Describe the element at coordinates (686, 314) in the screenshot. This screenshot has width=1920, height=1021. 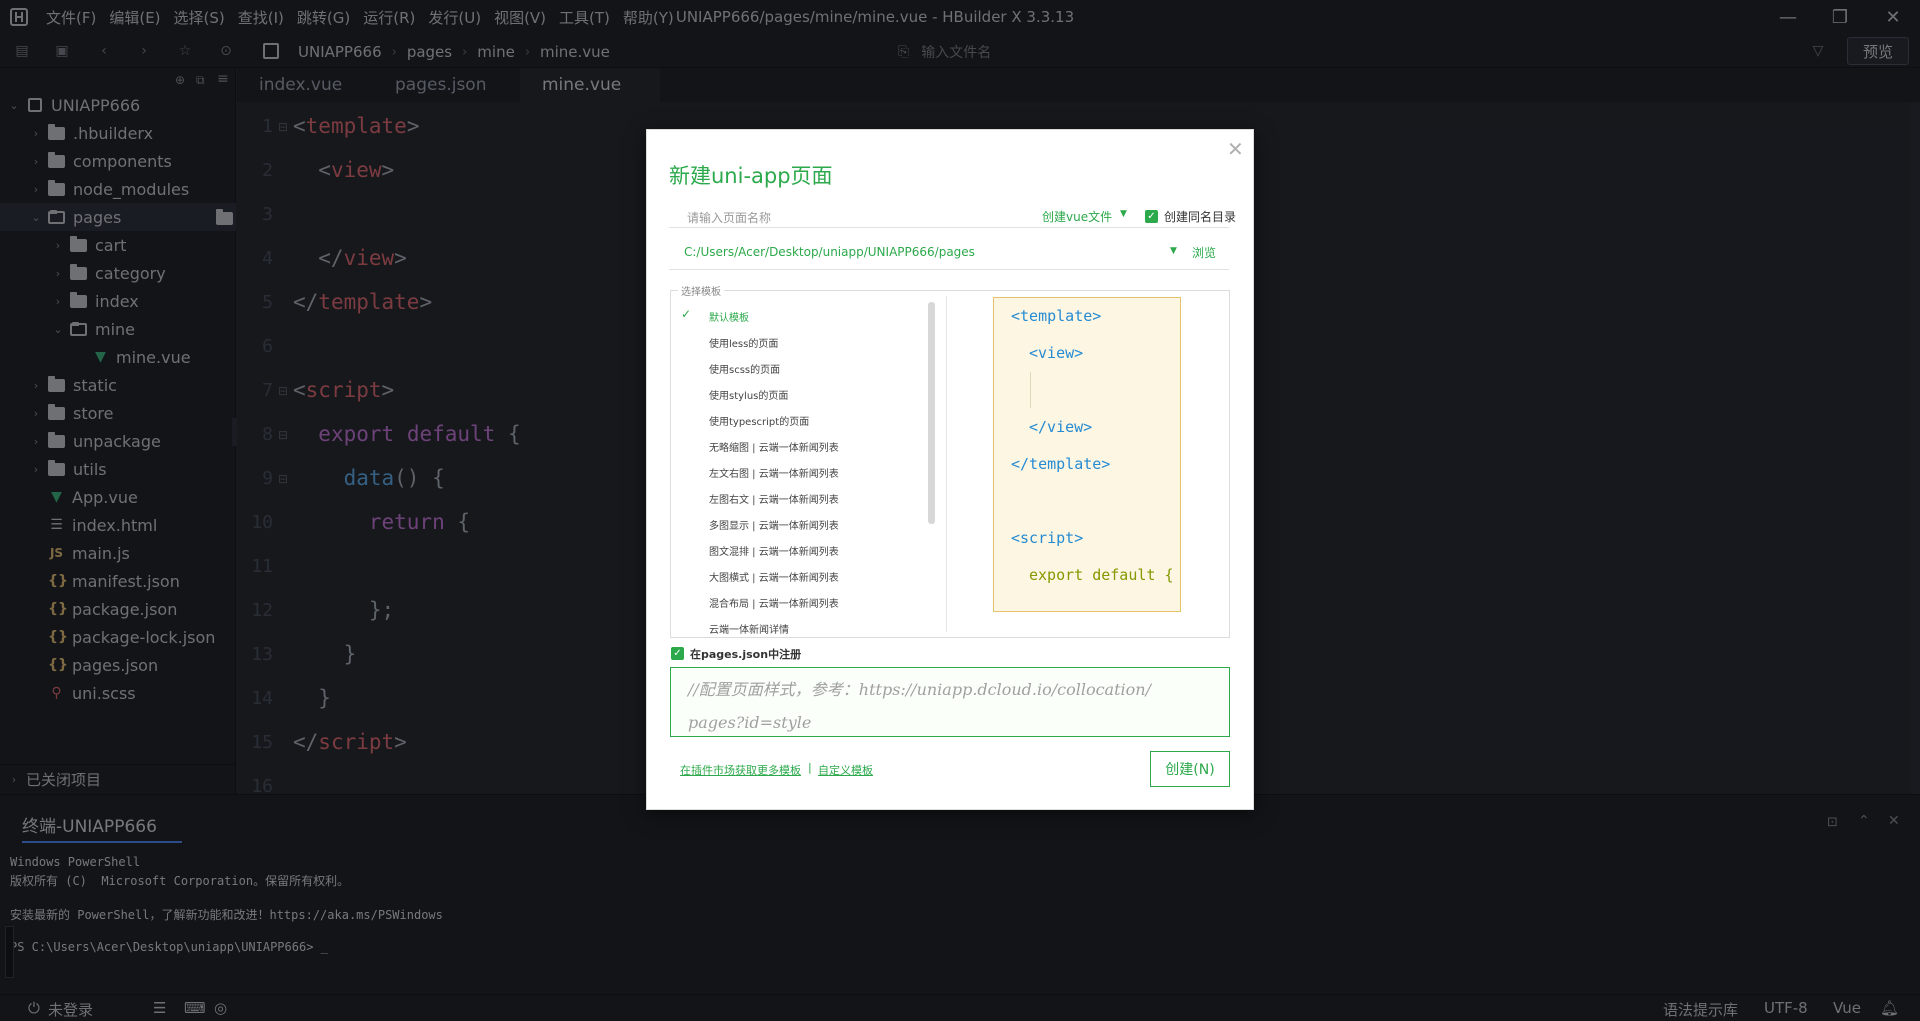
I see `check-icon: ✓` at that location.